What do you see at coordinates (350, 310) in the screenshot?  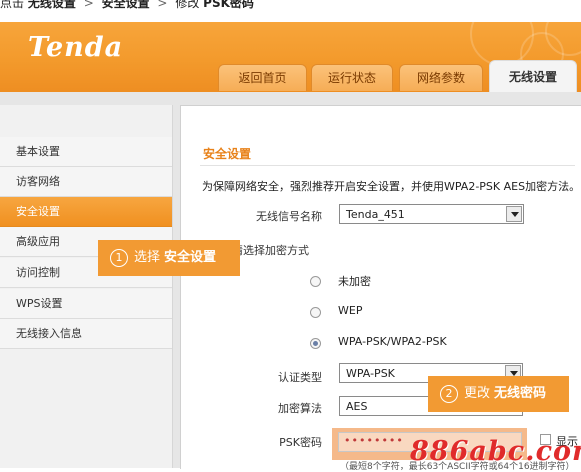 I see `radio-wep-label: WEP` at bounding box center [350, 310].